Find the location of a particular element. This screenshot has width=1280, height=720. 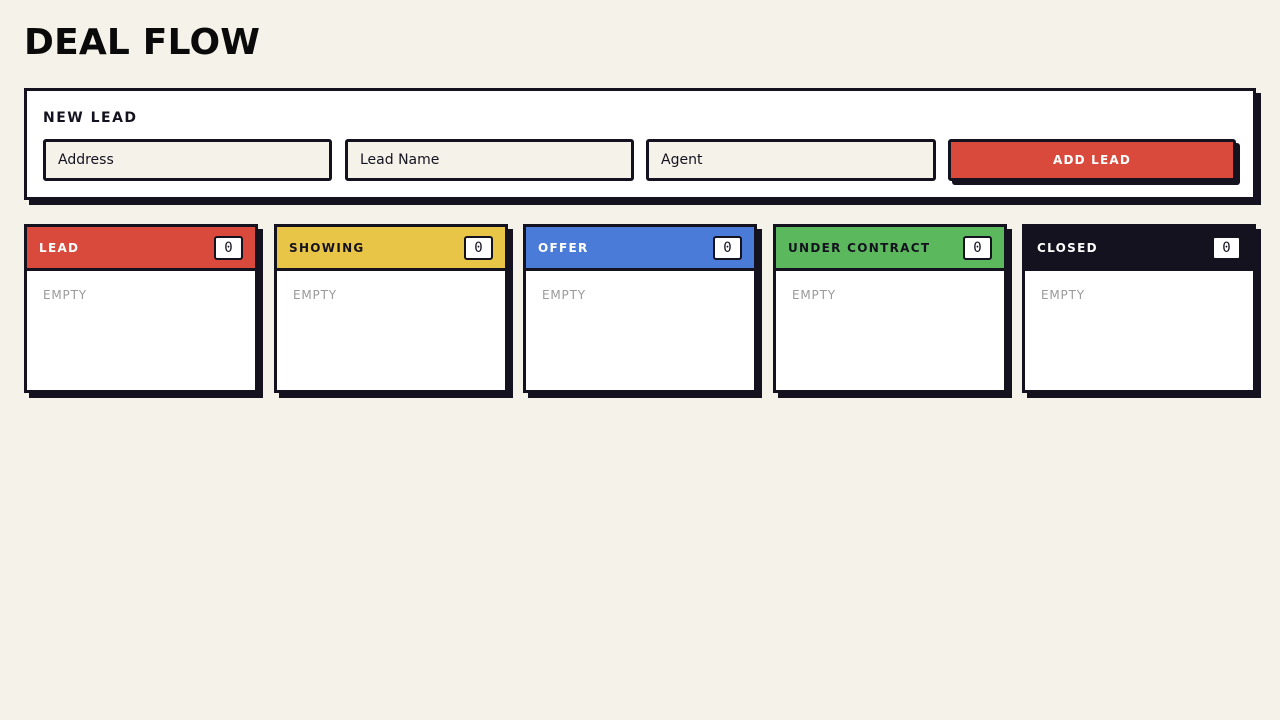

column-showing: SHOWING 0 EMPTY is located at coordinates (391, 308).